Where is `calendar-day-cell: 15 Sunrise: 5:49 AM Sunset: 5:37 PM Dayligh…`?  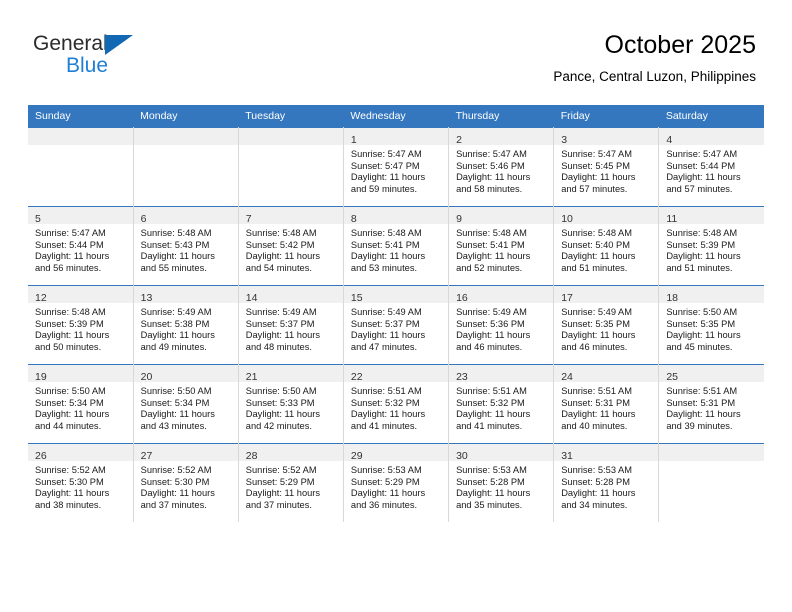
calendar-day-cell: 15 Sunrise: 5:49 AM Sunset: 5:37 PM Dayligh… is located at coordinates (396, 325).